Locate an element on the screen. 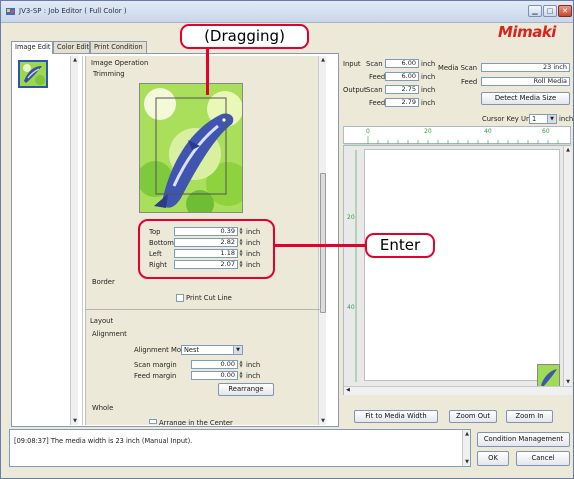 Image resolution: width=574 pixels, height=479 pixels. close-icon: ✕ is located at coordinates (565, 11).